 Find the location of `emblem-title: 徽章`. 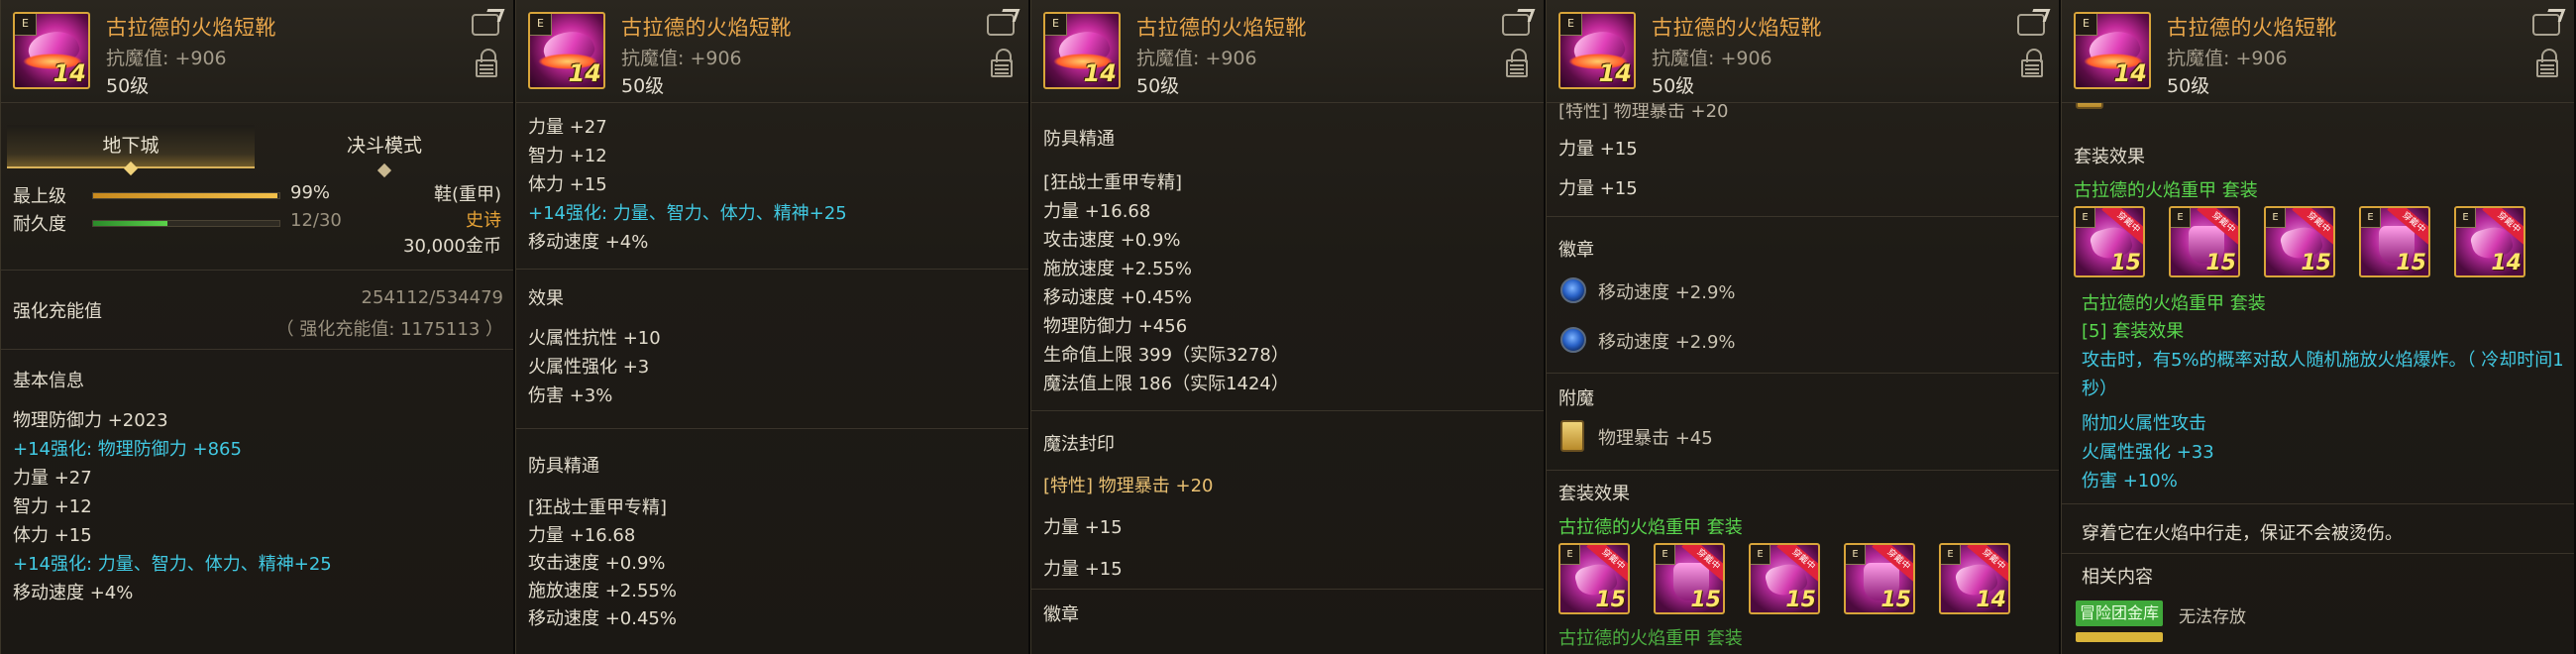

emblem-title: 徽章 is located at coordinates (1576, 250).